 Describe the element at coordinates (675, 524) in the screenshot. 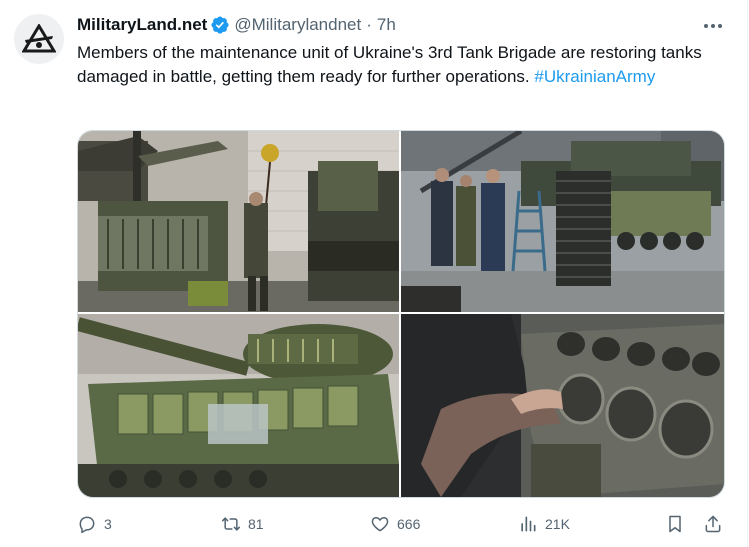

I see `bookmark-icon` at that location.